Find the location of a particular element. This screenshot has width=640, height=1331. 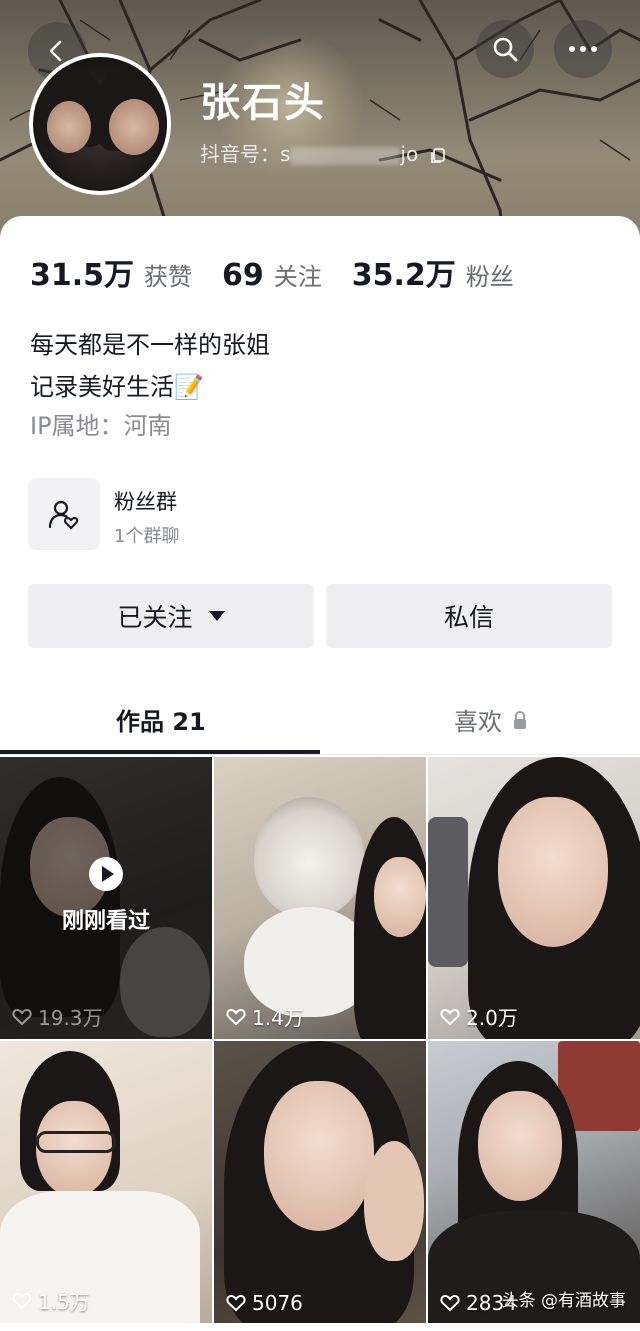

video-like-count: 19.3万 is located at coordinates (57, 1016).